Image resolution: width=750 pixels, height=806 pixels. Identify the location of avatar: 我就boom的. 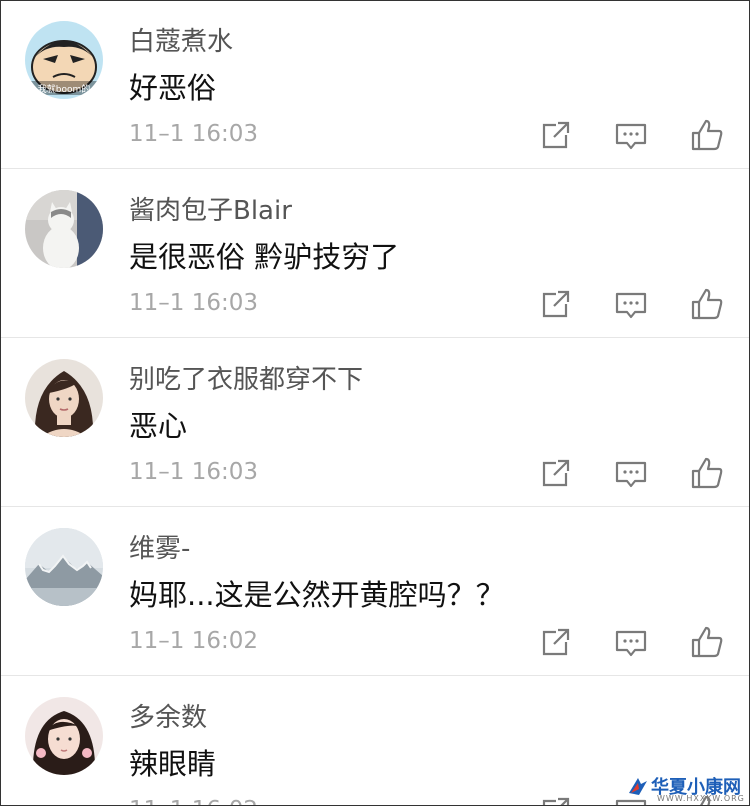
(64, 60).